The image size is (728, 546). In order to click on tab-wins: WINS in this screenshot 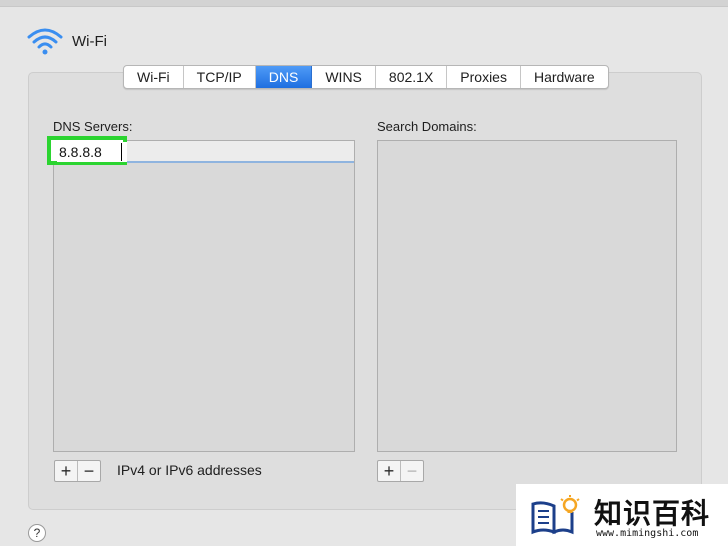, I will do `click(344, 77)`.